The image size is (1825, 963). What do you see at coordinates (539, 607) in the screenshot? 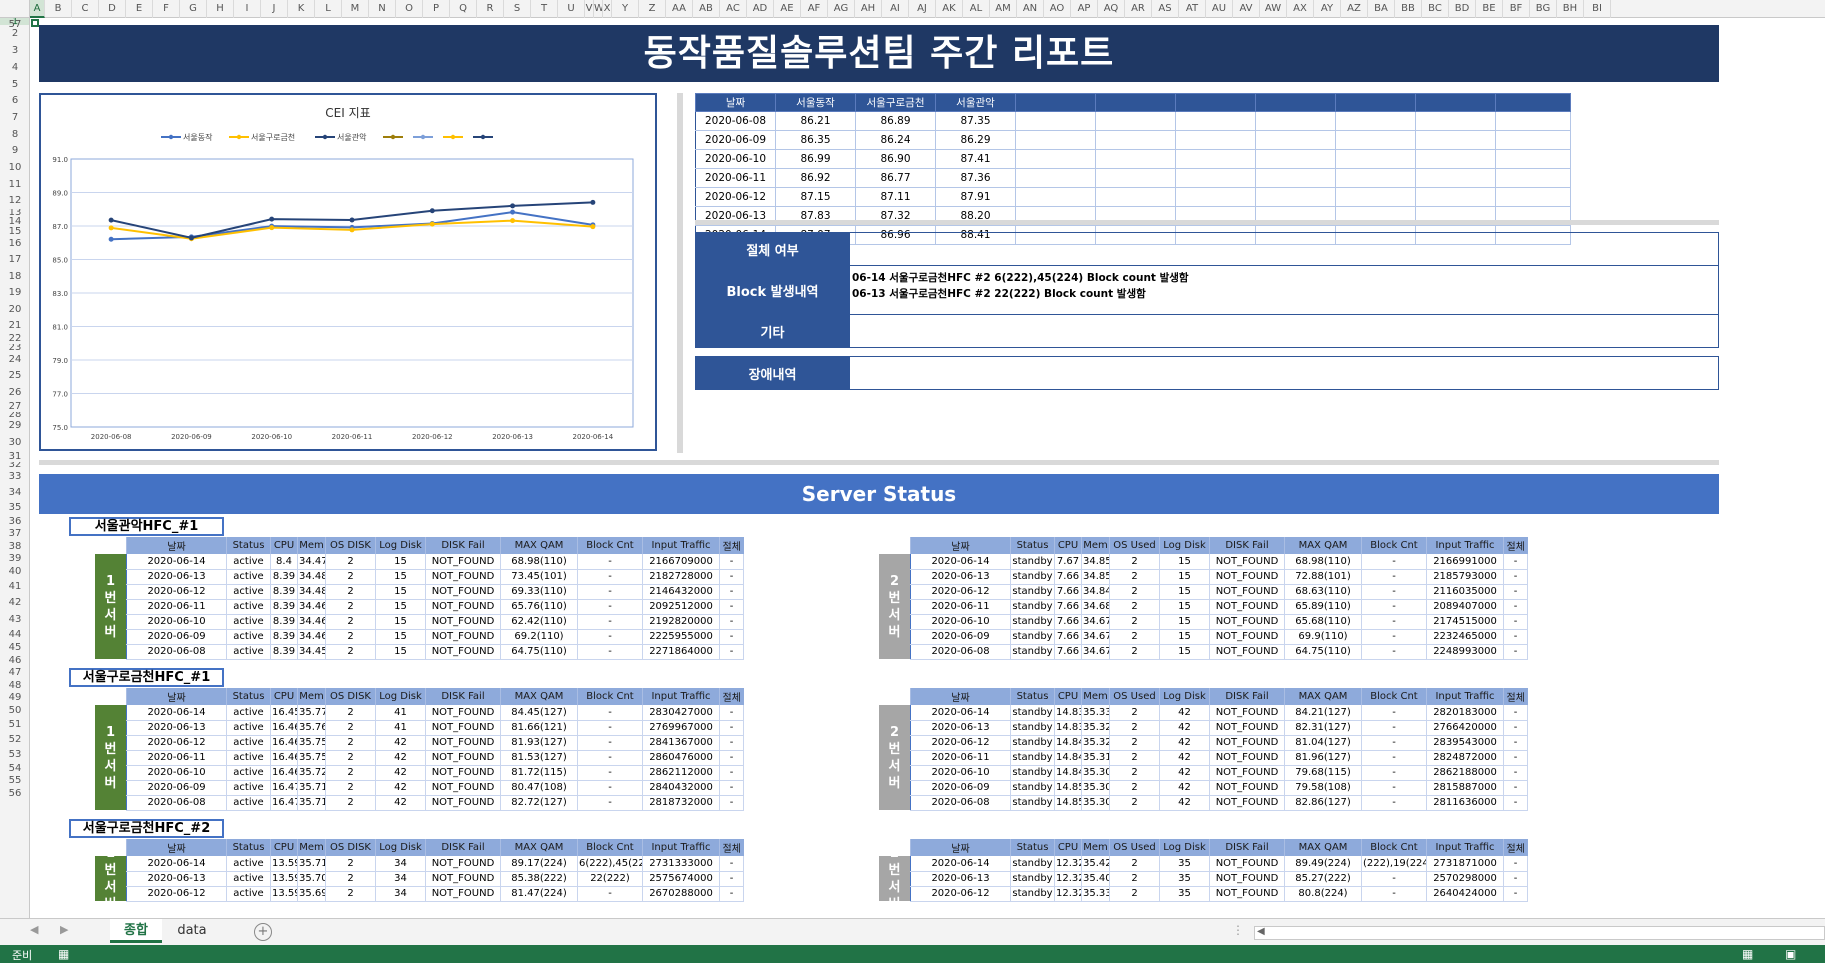
I see `metric-cell: 65.76(110)` at bounding box center [539, 607].